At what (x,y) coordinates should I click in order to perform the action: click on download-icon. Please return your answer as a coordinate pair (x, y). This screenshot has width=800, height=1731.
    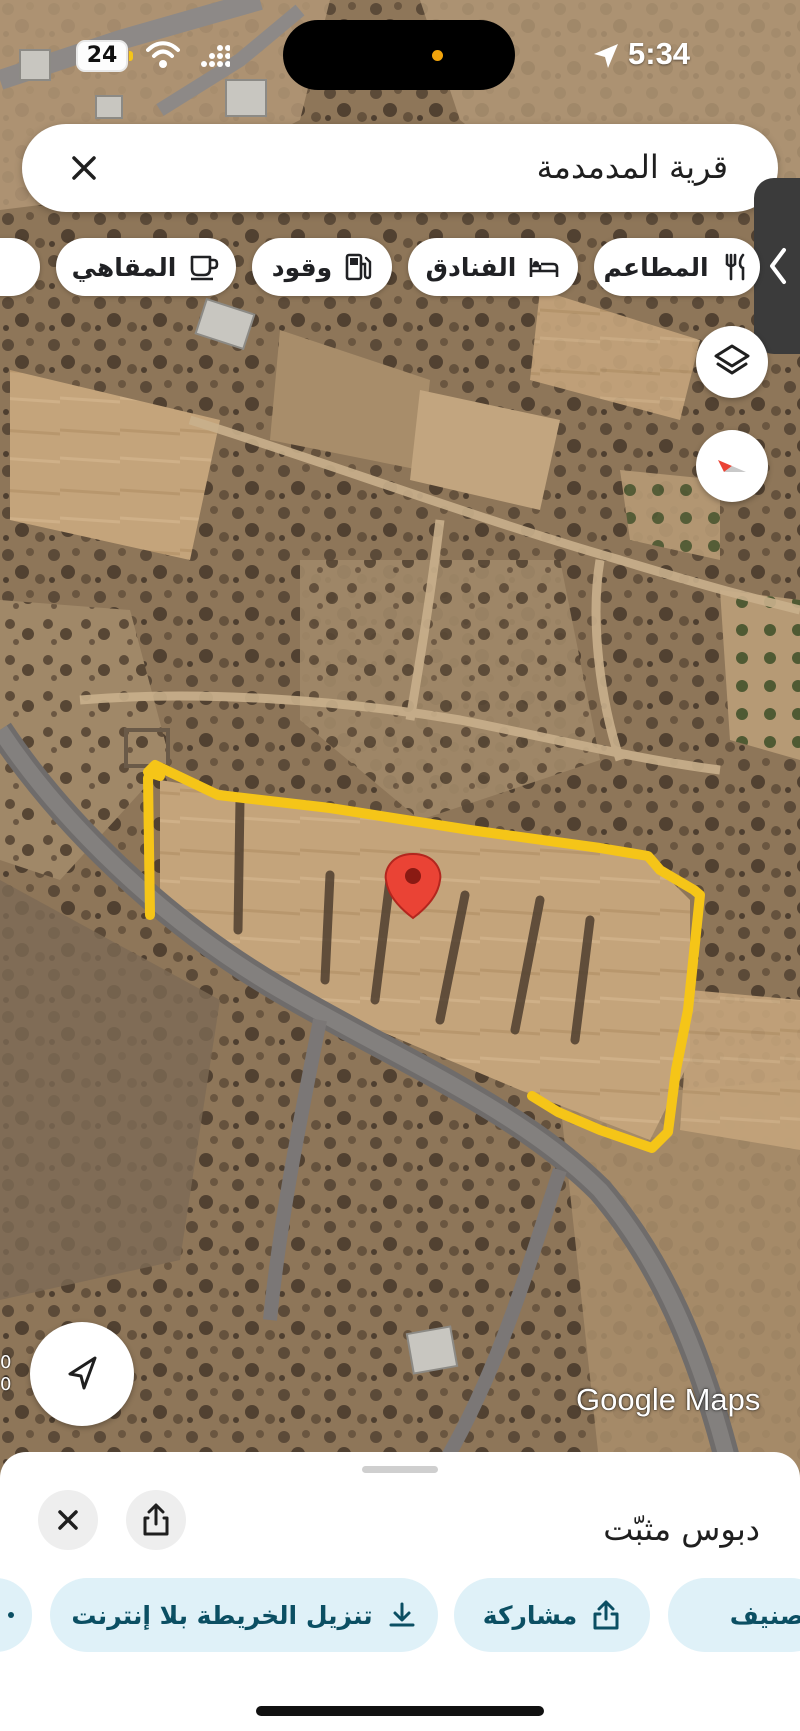
    Looking at the image, I should click on (402, 1614).